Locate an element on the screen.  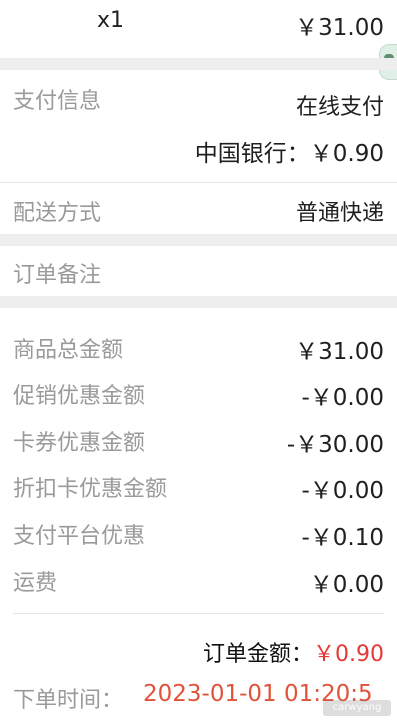
order-total: 订单金额：￥0.90 is located at coordinates (293, 652).